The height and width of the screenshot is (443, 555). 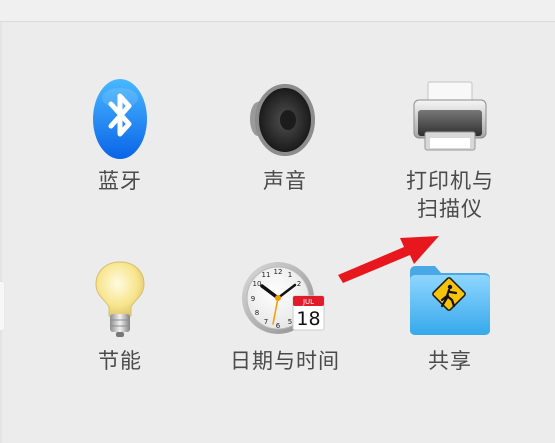 I want to click on calendar-month: JUL, so click(x=308, y=302).